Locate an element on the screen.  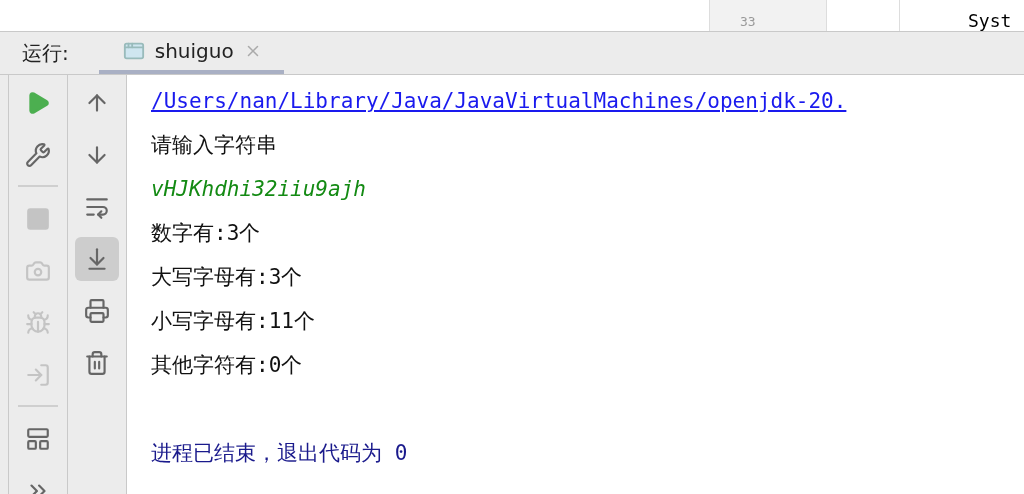
scroll-to-end-button is located at coordinates (97, 259).